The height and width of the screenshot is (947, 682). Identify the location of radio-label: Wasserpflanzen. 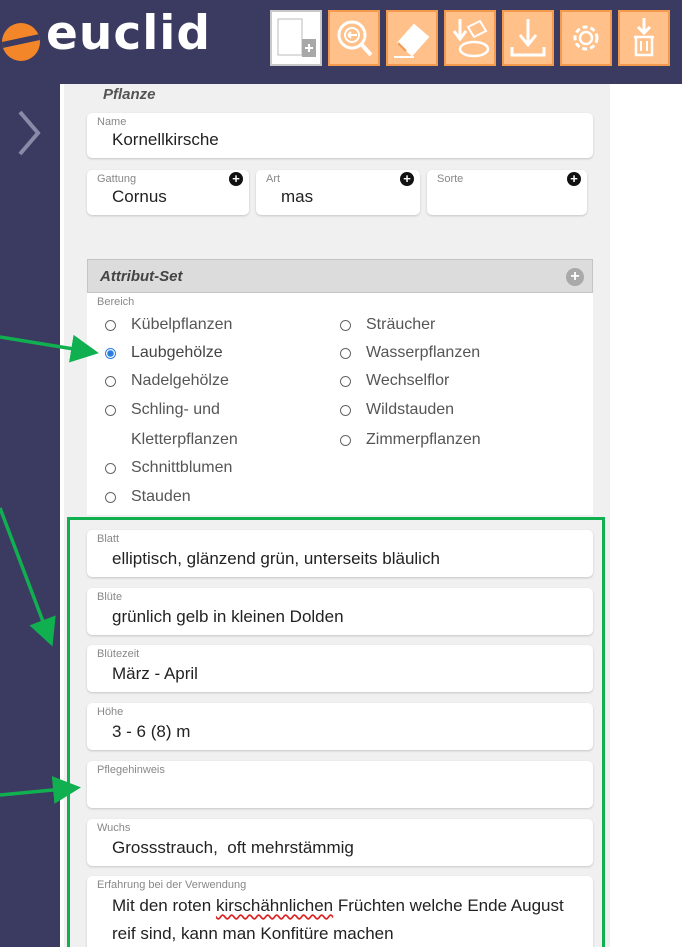
(423, 352).